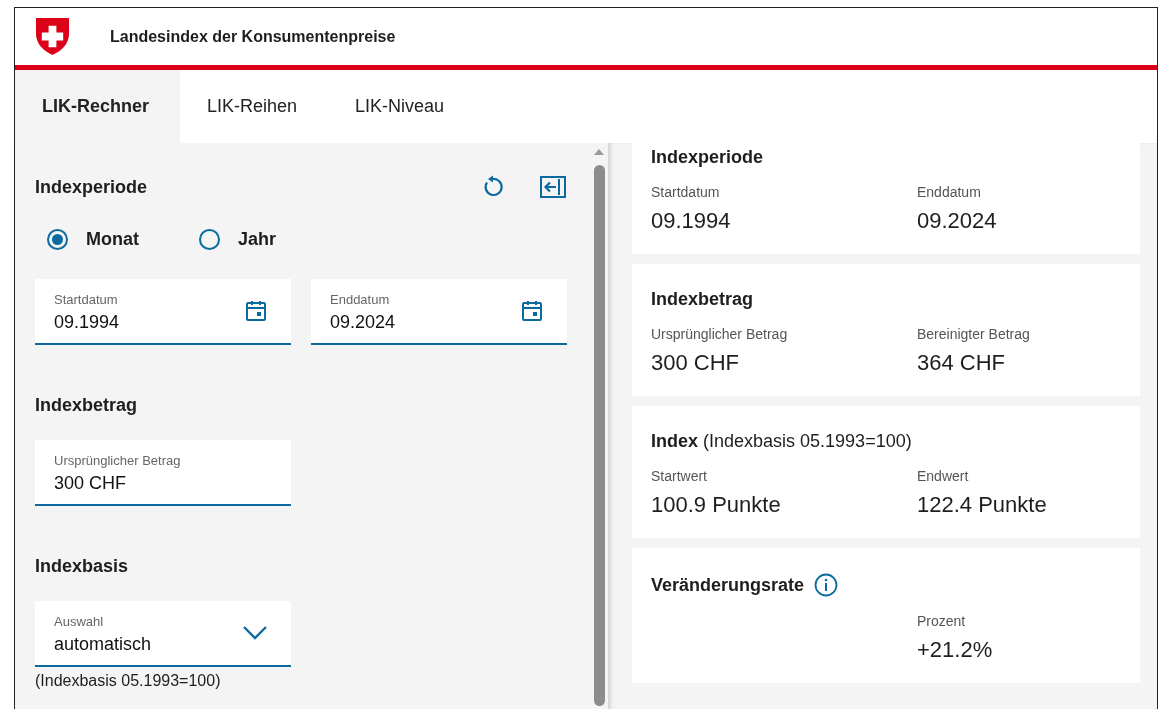 This screenshot has width=1167, height=709. Describe the element at coordinates (163, 312) in the screenshot. I see `date-field: Startdatum 09.1994` at that location.